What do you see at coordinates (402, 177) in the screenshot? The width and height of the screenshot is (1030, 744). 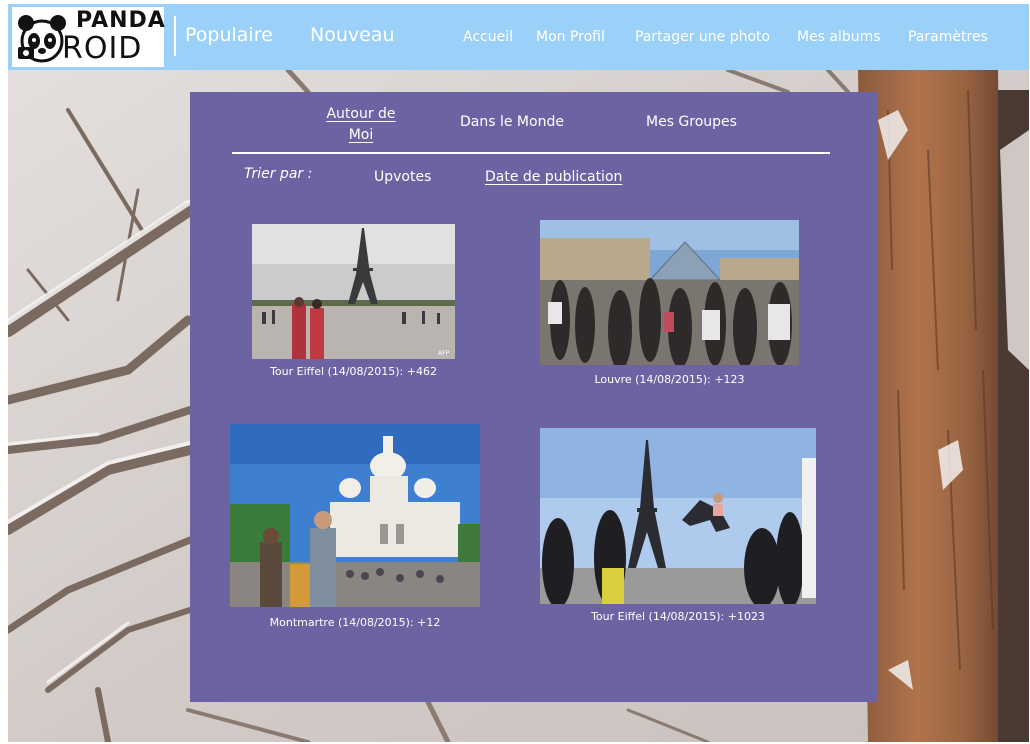 I see `sort-upvotes: Upvotes` at bounding box center [402, 177].